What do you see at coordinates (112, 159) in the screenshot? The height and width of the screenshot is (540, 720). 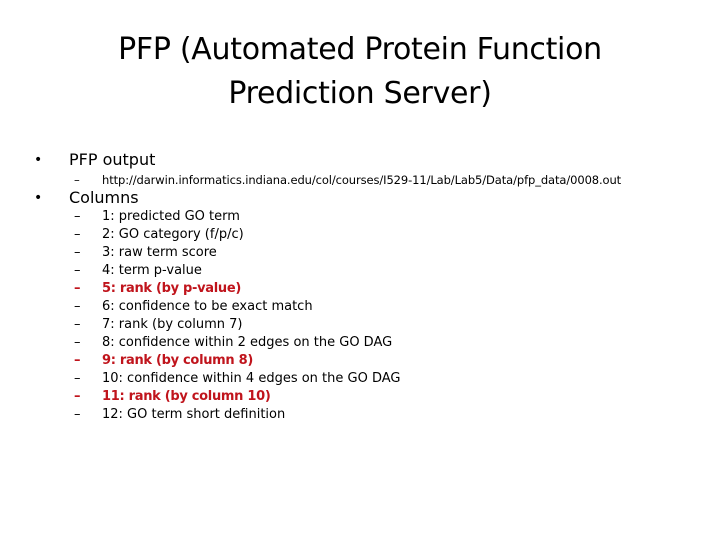 I see `bullet-label: PFP output` at bounding box center [112, 159].